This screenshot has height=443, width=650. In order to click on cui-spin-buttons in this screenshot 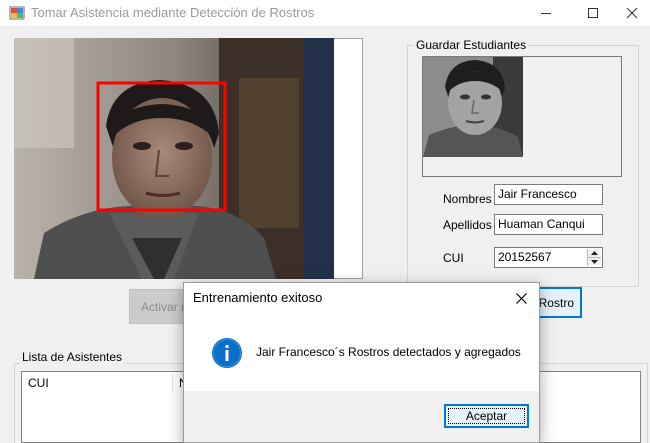, I will do `click(594, 257)`.